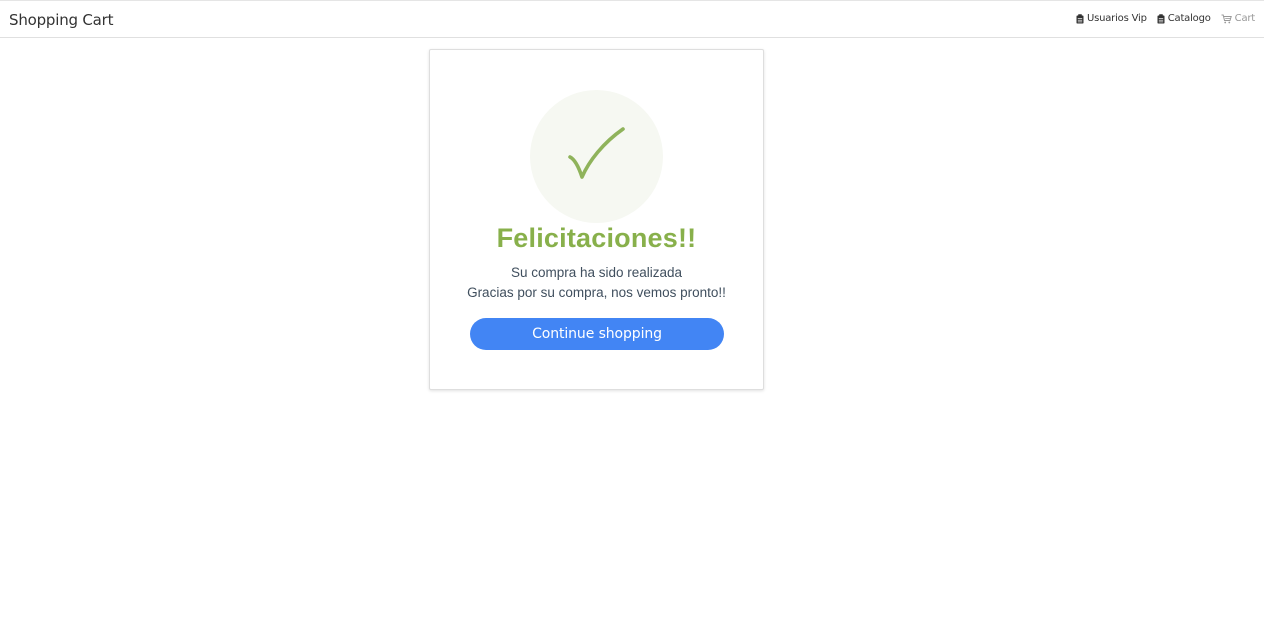  Describe the element at coordinates (597, 334) in the screenshot. I see `continue-shopping-button: Continue shopping` at that location.